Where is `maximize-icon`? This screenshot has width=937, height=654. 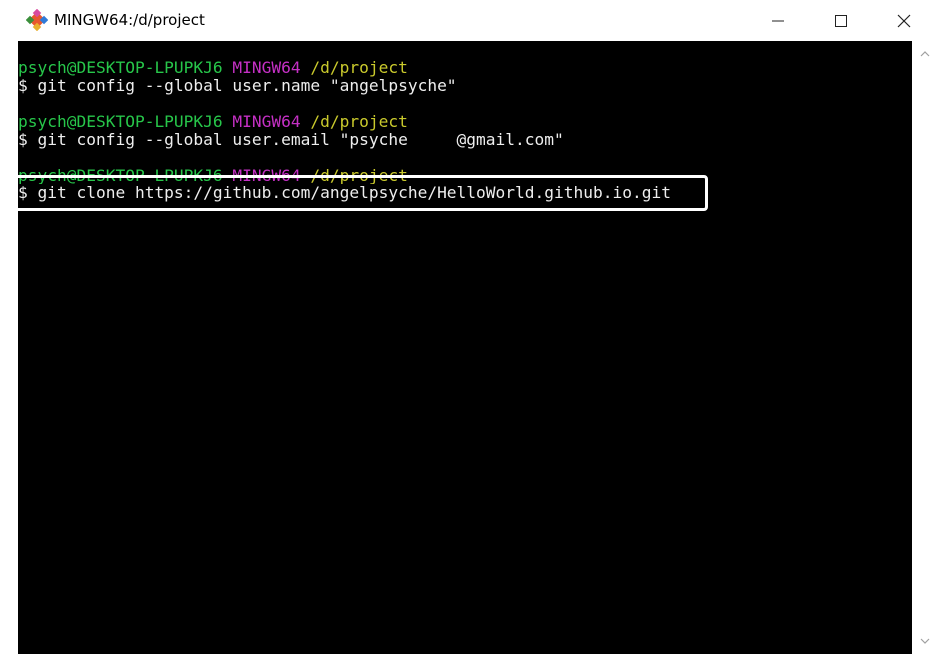
maximize-icon is located at coordinates (841, 20).